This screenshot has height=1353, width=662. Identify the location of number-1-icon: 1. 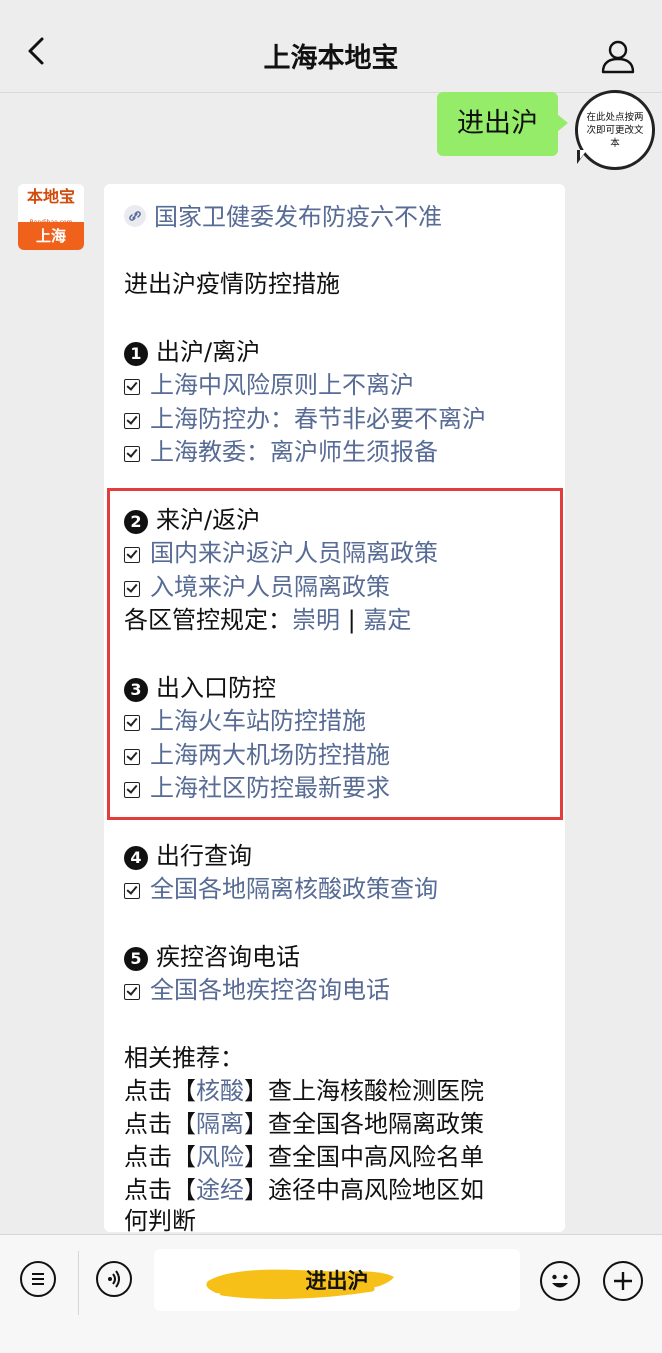
(136, 354).